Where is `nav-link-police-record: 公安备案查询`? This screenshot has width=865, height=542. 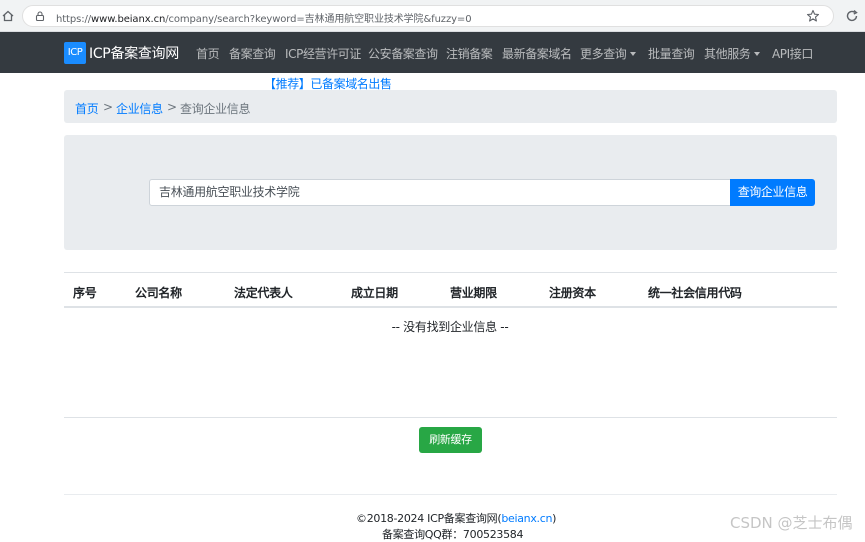
nav-link-police-record: 公安备案查询 is located at coordinates (403, 53).